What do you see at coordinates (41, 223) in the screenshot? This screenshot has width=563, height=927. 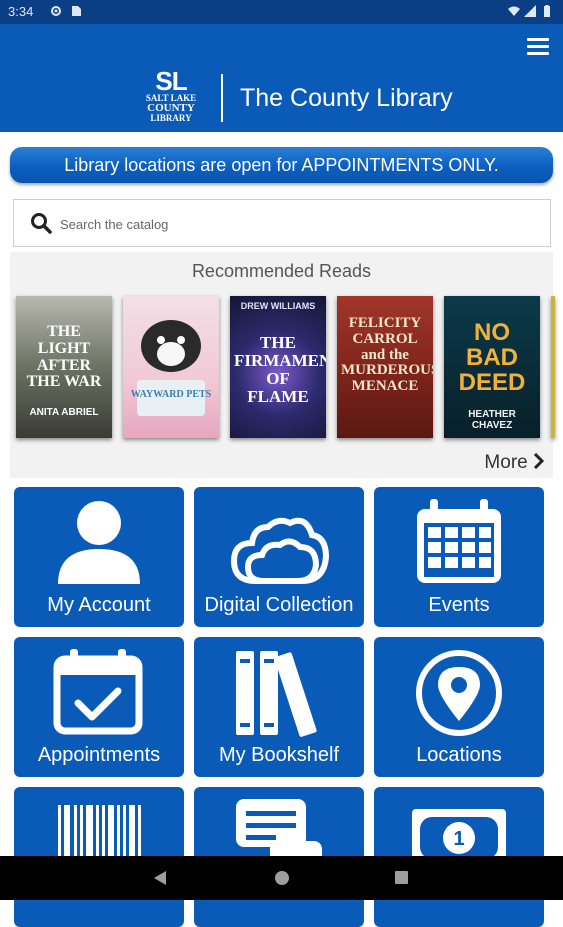 I see `search-icon` at bounding box center [41, 223].